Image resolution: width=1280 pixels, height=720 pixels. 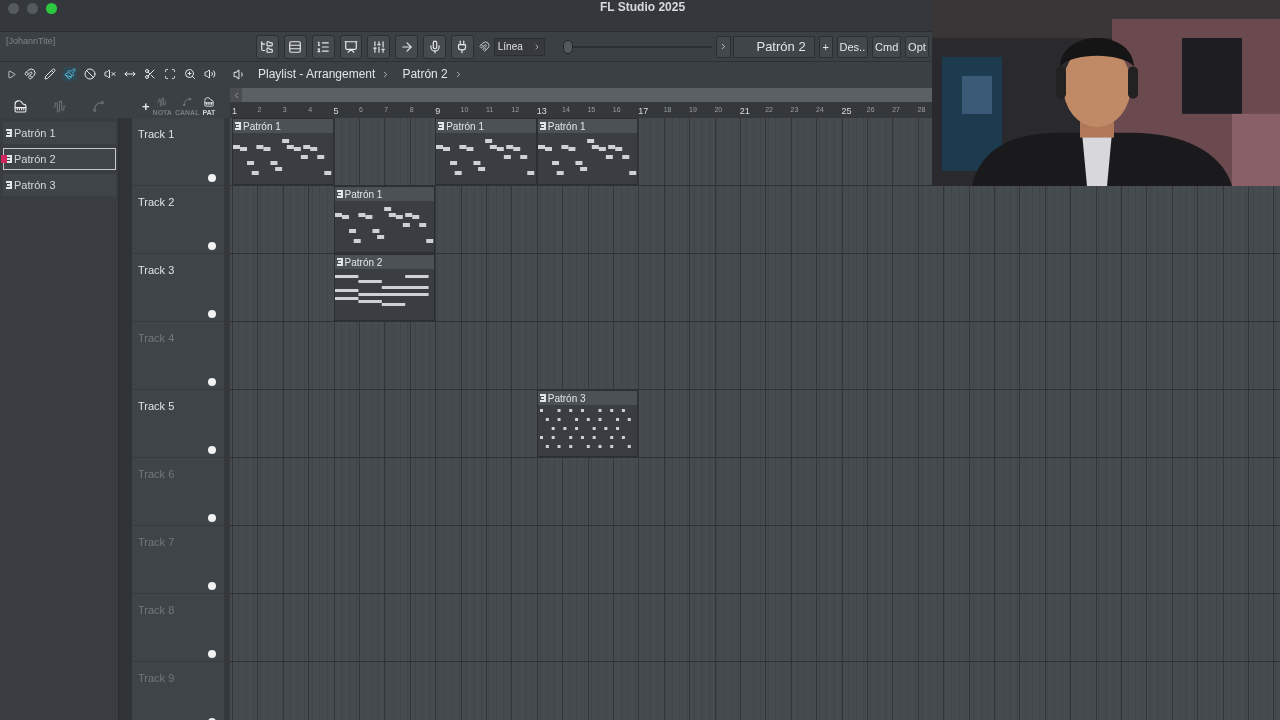 I want to click on microphone-button, so click(x=434, y=46).